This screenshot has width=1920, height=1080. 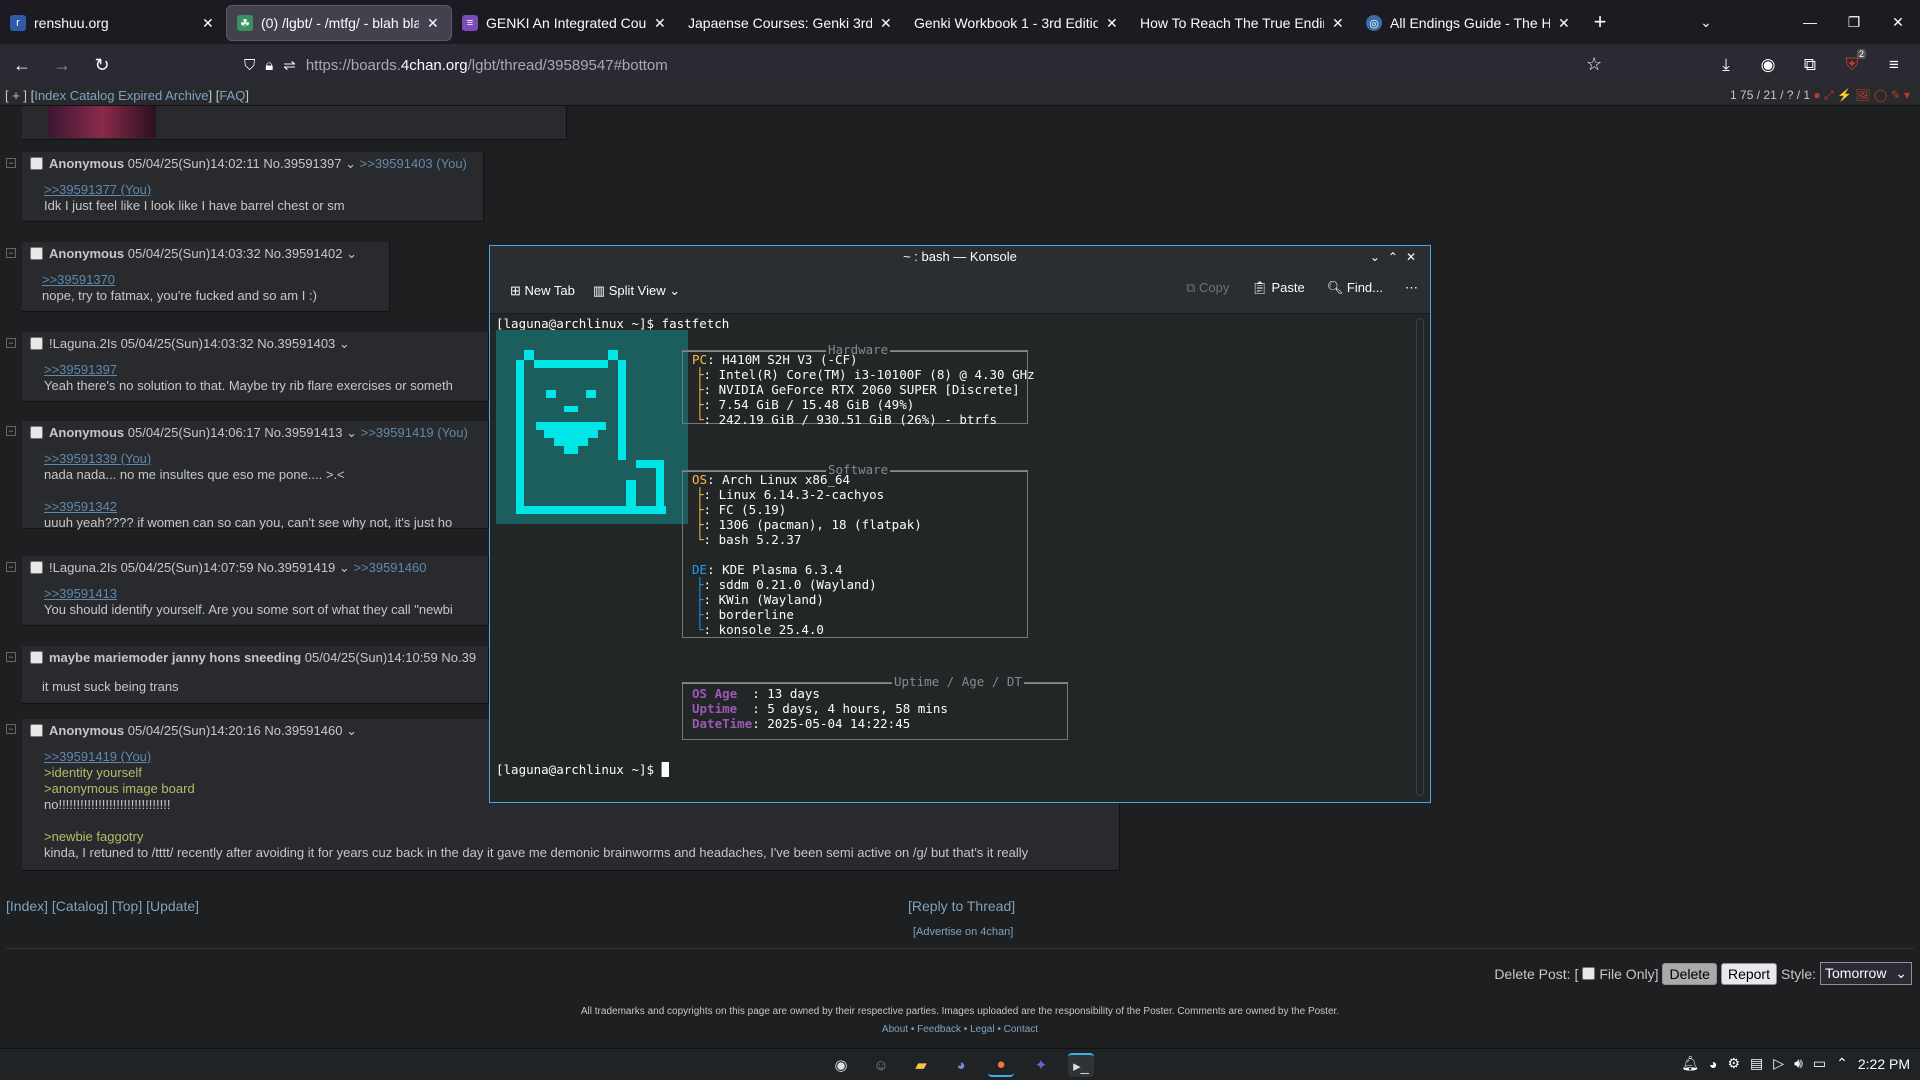 I want to click on post-number: No.39591413, so click(x=303, y=432).